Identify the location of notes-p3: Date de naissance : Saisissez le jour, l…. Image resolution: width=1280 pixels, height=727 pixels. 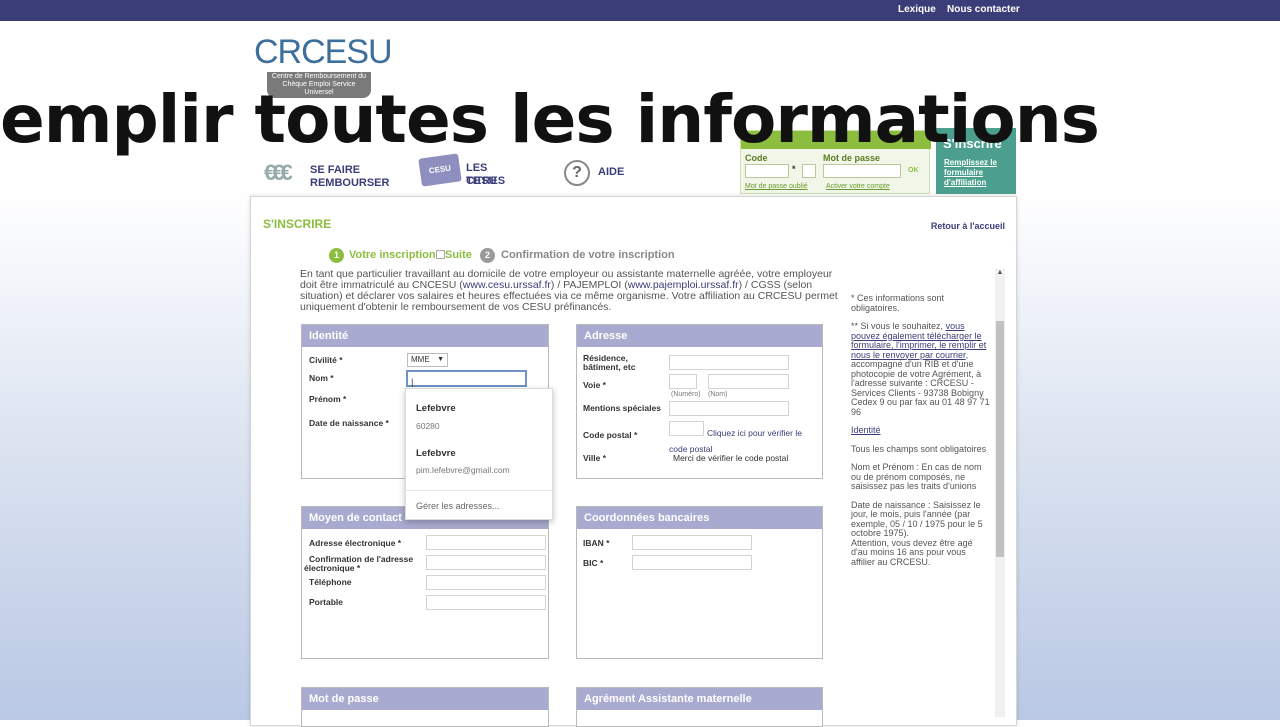
(917, 518).